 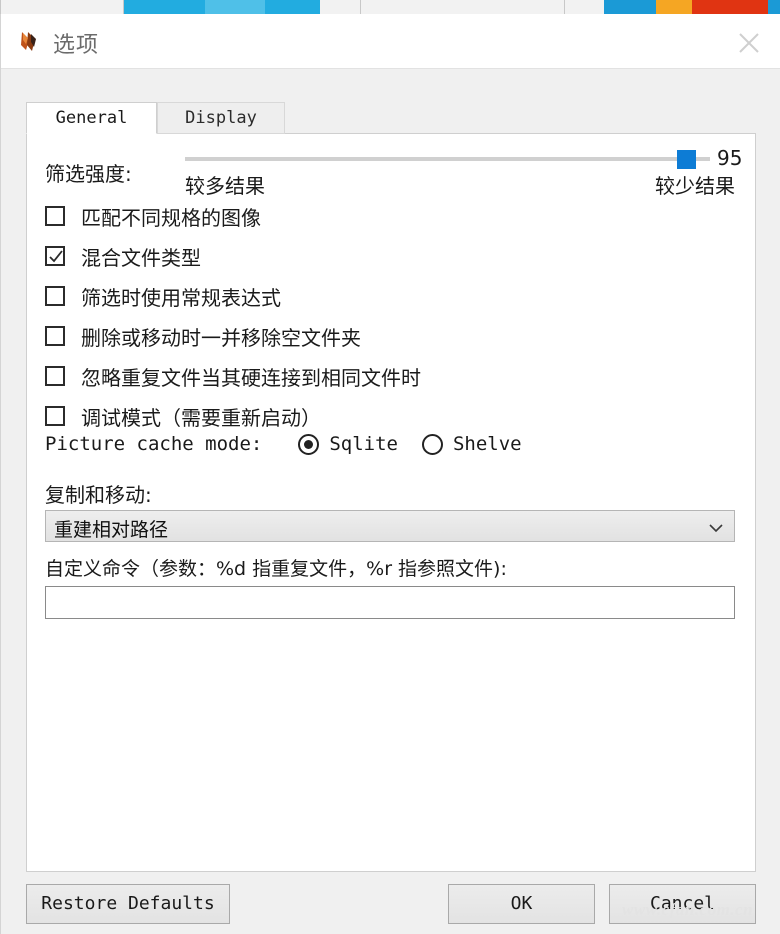 What do you see at coordinates (363, 444) in the screenshot?
I see `radio-sqlite-label: Sqlite` at bounding box center [363, 444].